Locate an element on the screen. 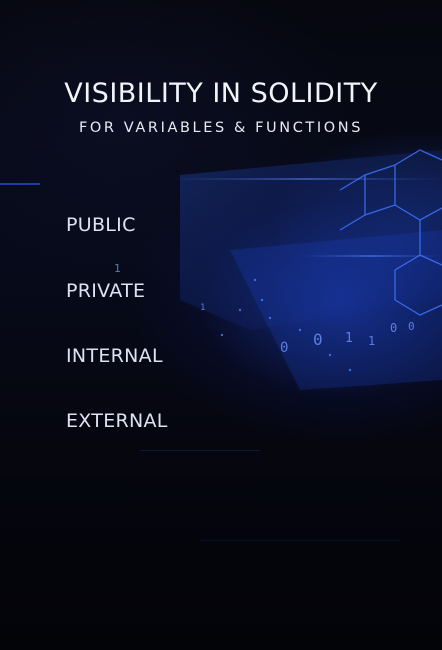  visibility-item-internal: INTERNAL is located at coordinates (114, 356).